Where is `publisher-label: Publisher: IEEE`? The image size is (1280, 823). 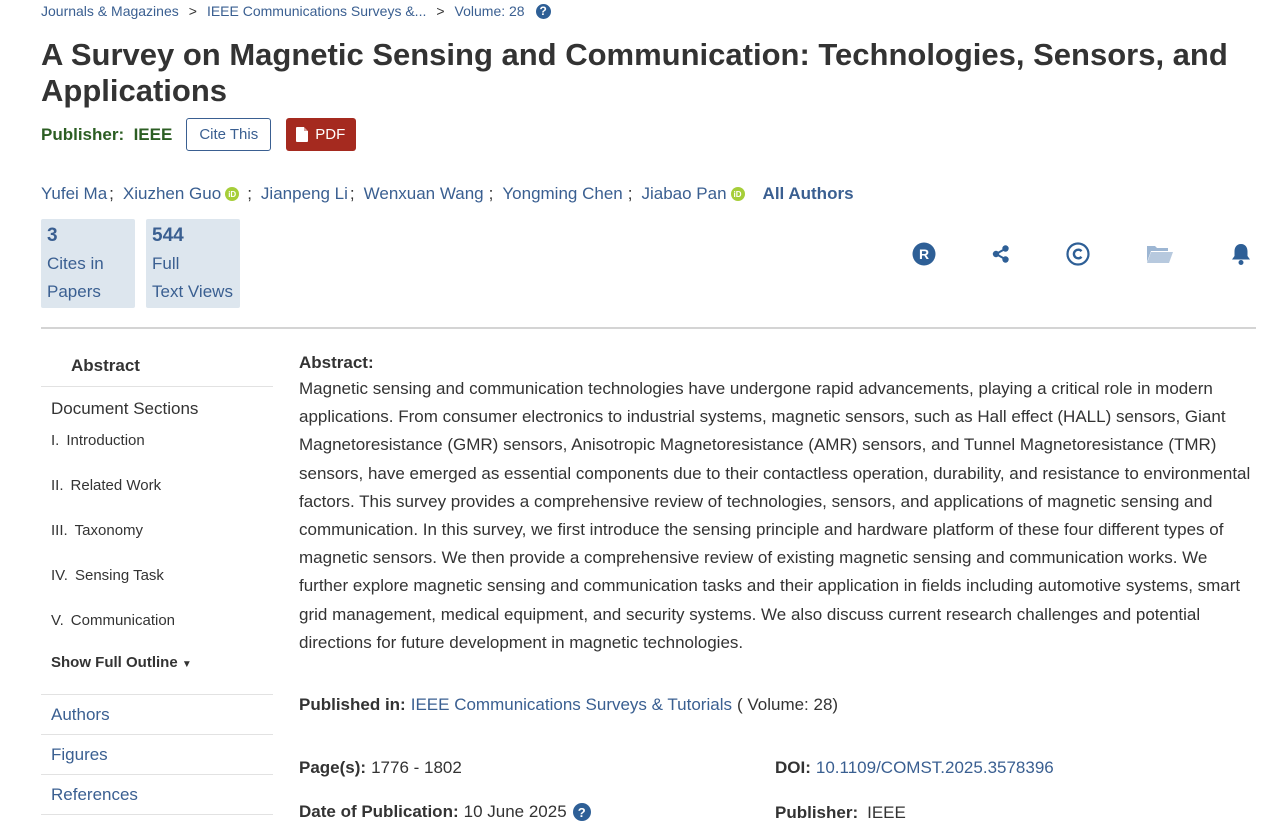 publisher-label: Publisher: IEEE is located at coordinates (107, 134).